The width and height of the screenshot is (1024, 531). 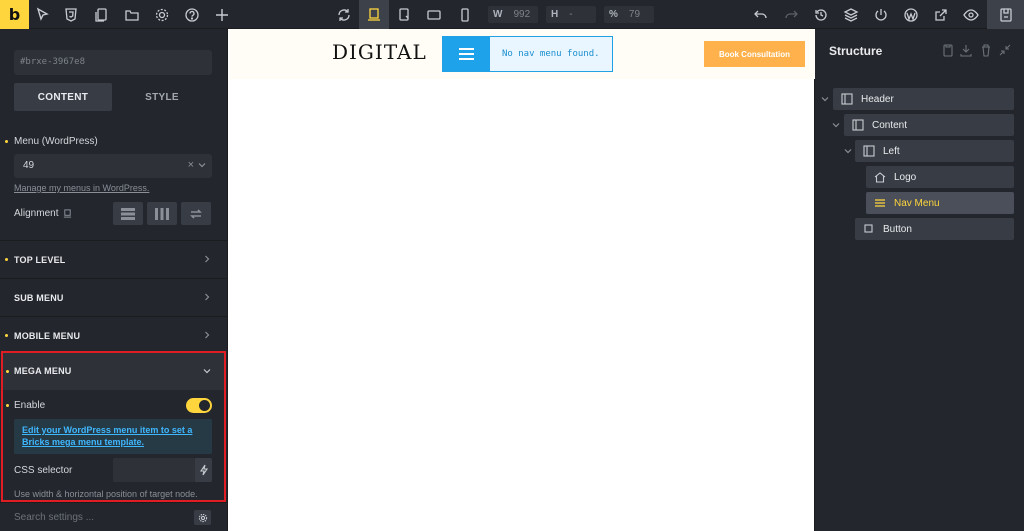 I want to click on structure-node-logo: Logo, so click(x=940, y=177).